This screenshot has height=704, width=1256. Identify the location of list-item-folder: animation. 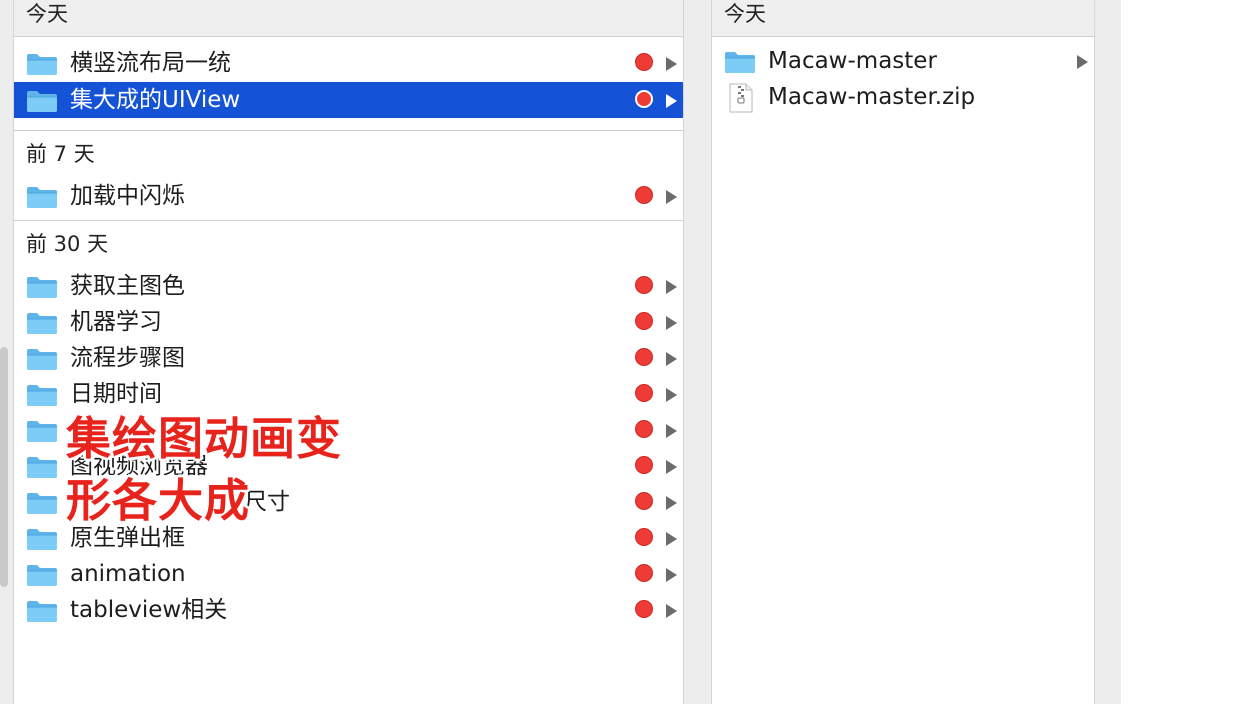
(348, 574).